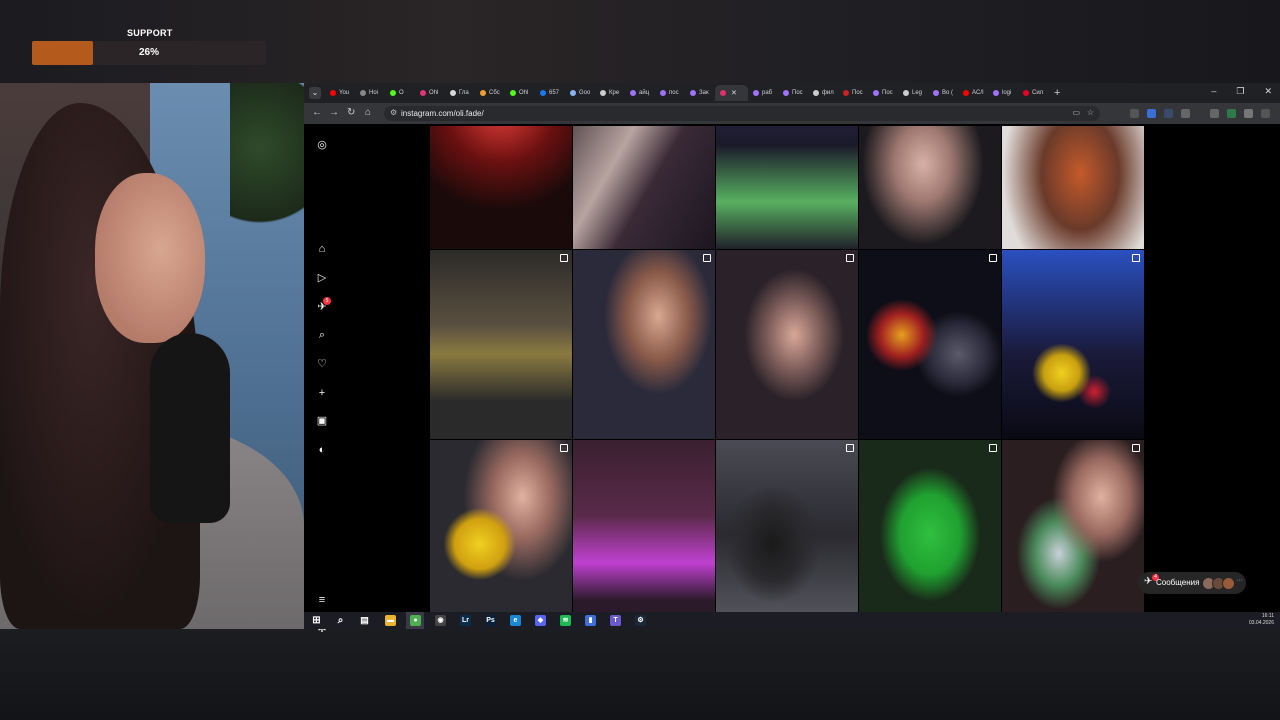  I want to click on address-bar: ⚙ instagram.com/oli.fade/ ▭ ☆, so click(742, 113).